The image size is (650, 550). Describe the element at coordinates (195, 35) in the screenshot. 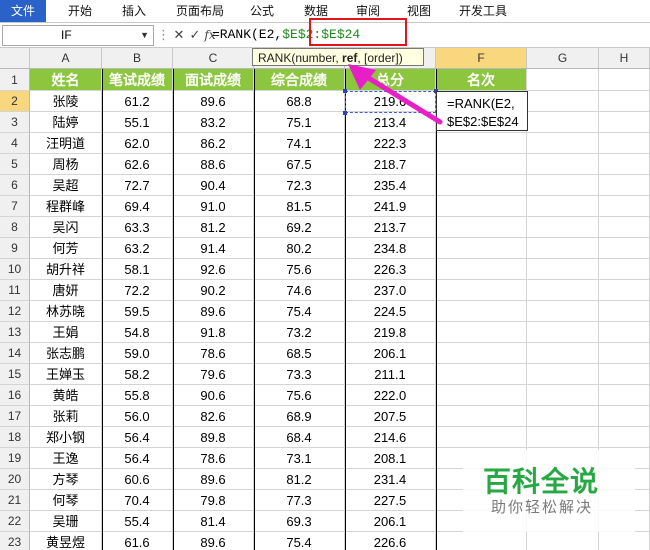

I see `enter-icon: ✓` at that location.